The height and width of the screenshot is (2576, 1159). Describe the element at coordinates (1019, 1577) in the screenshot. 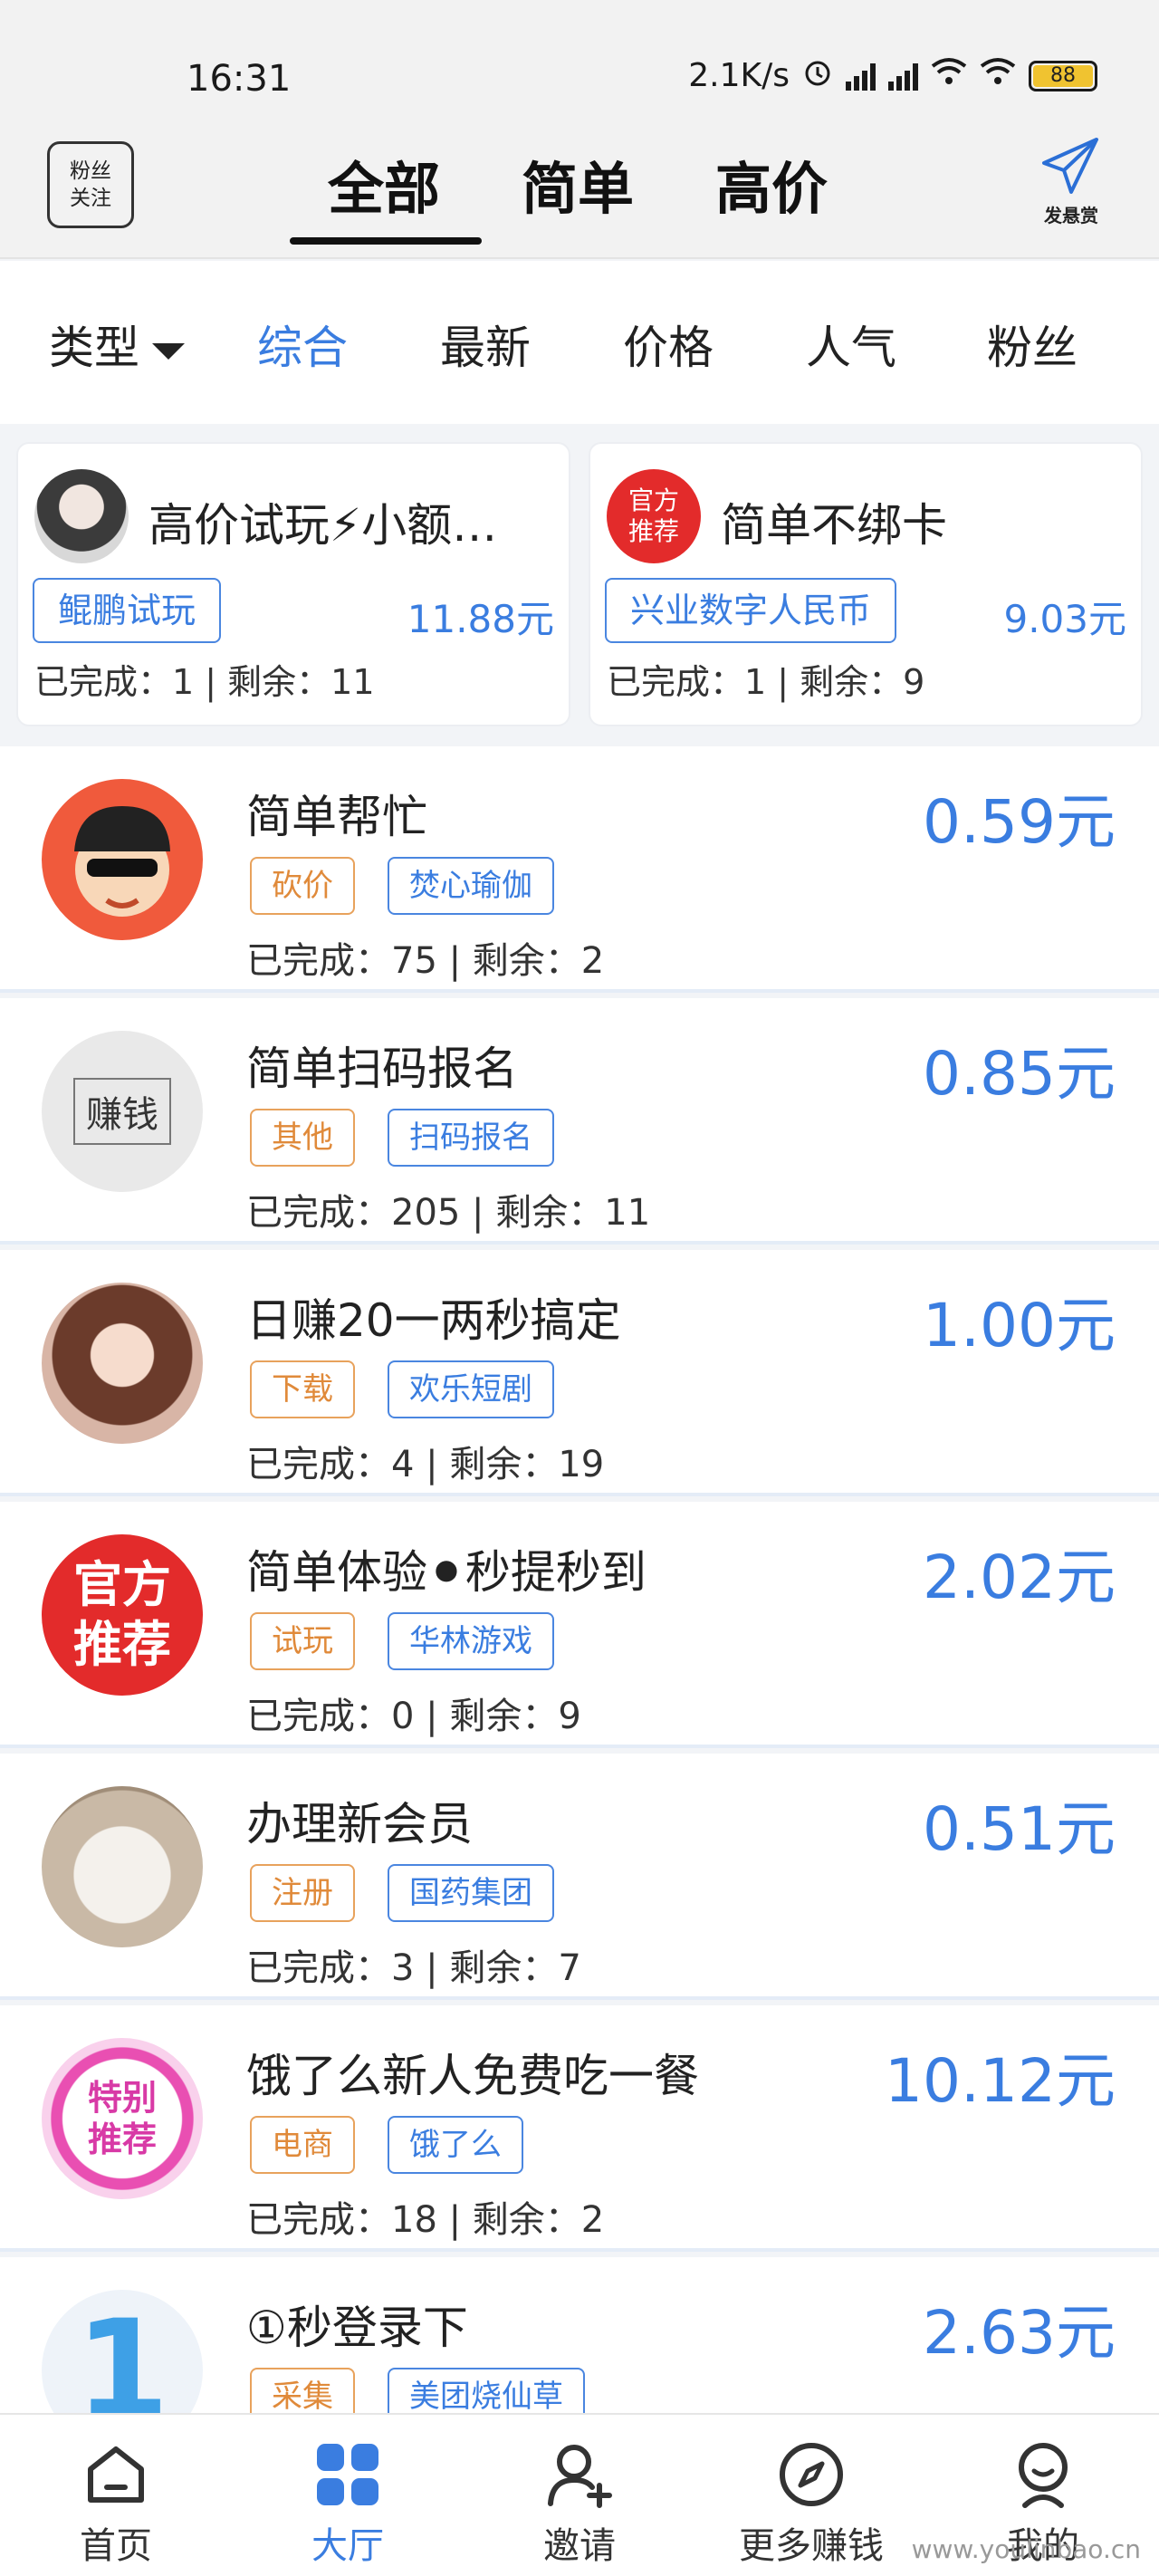

I see `task-price: 2.02元` at that location.